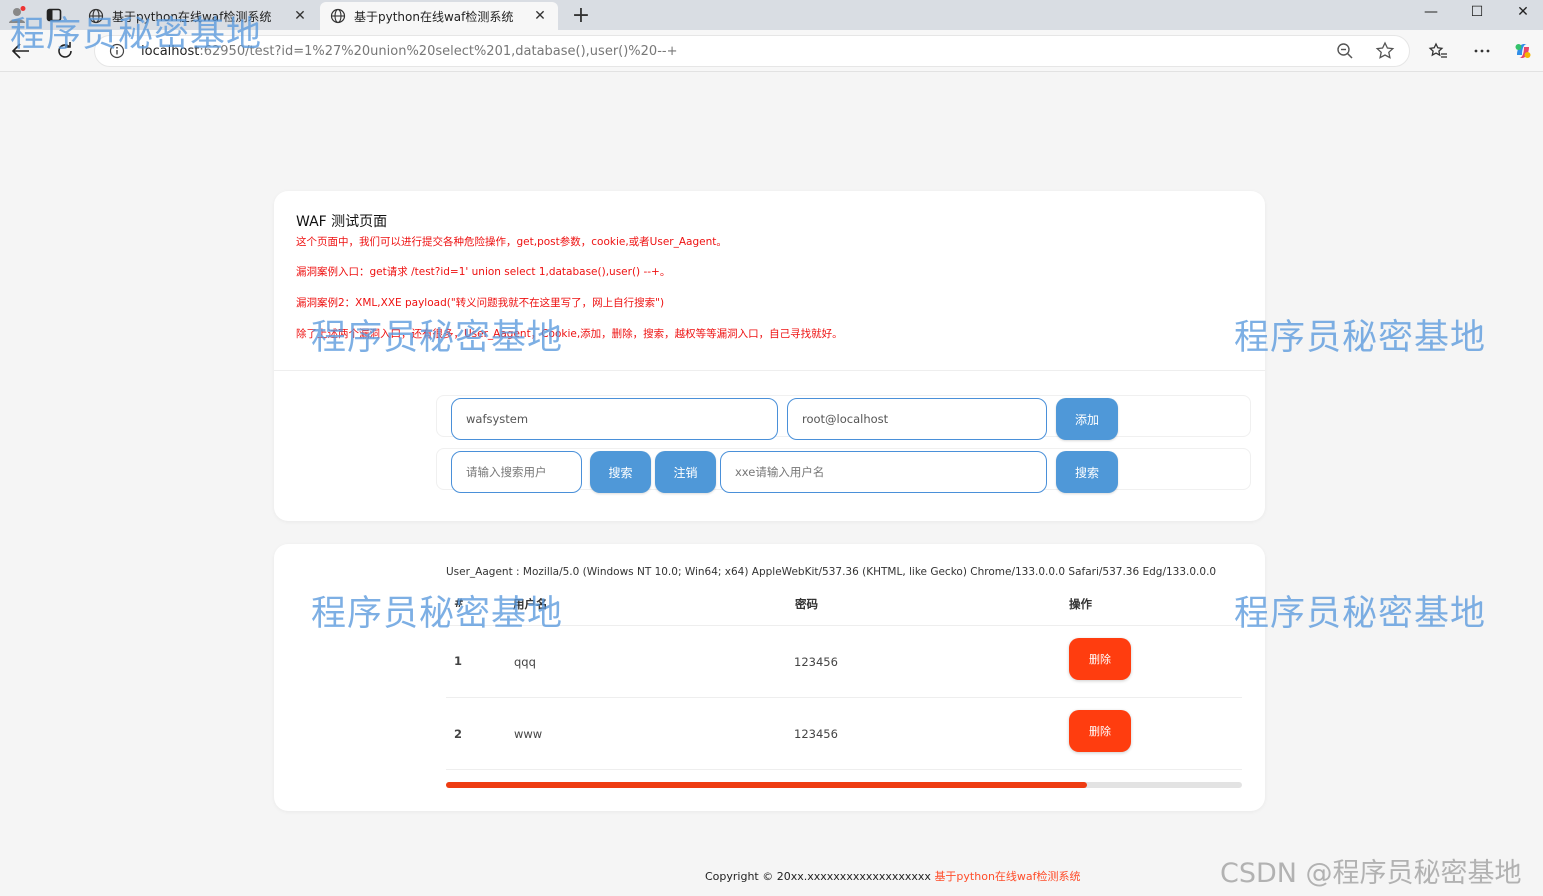 This screenshot has width=1543, height=896. What do you see at coordinates (1438, 51) in the screenshot?
I see `favorites-icon` at bounding box center [1438, 51].